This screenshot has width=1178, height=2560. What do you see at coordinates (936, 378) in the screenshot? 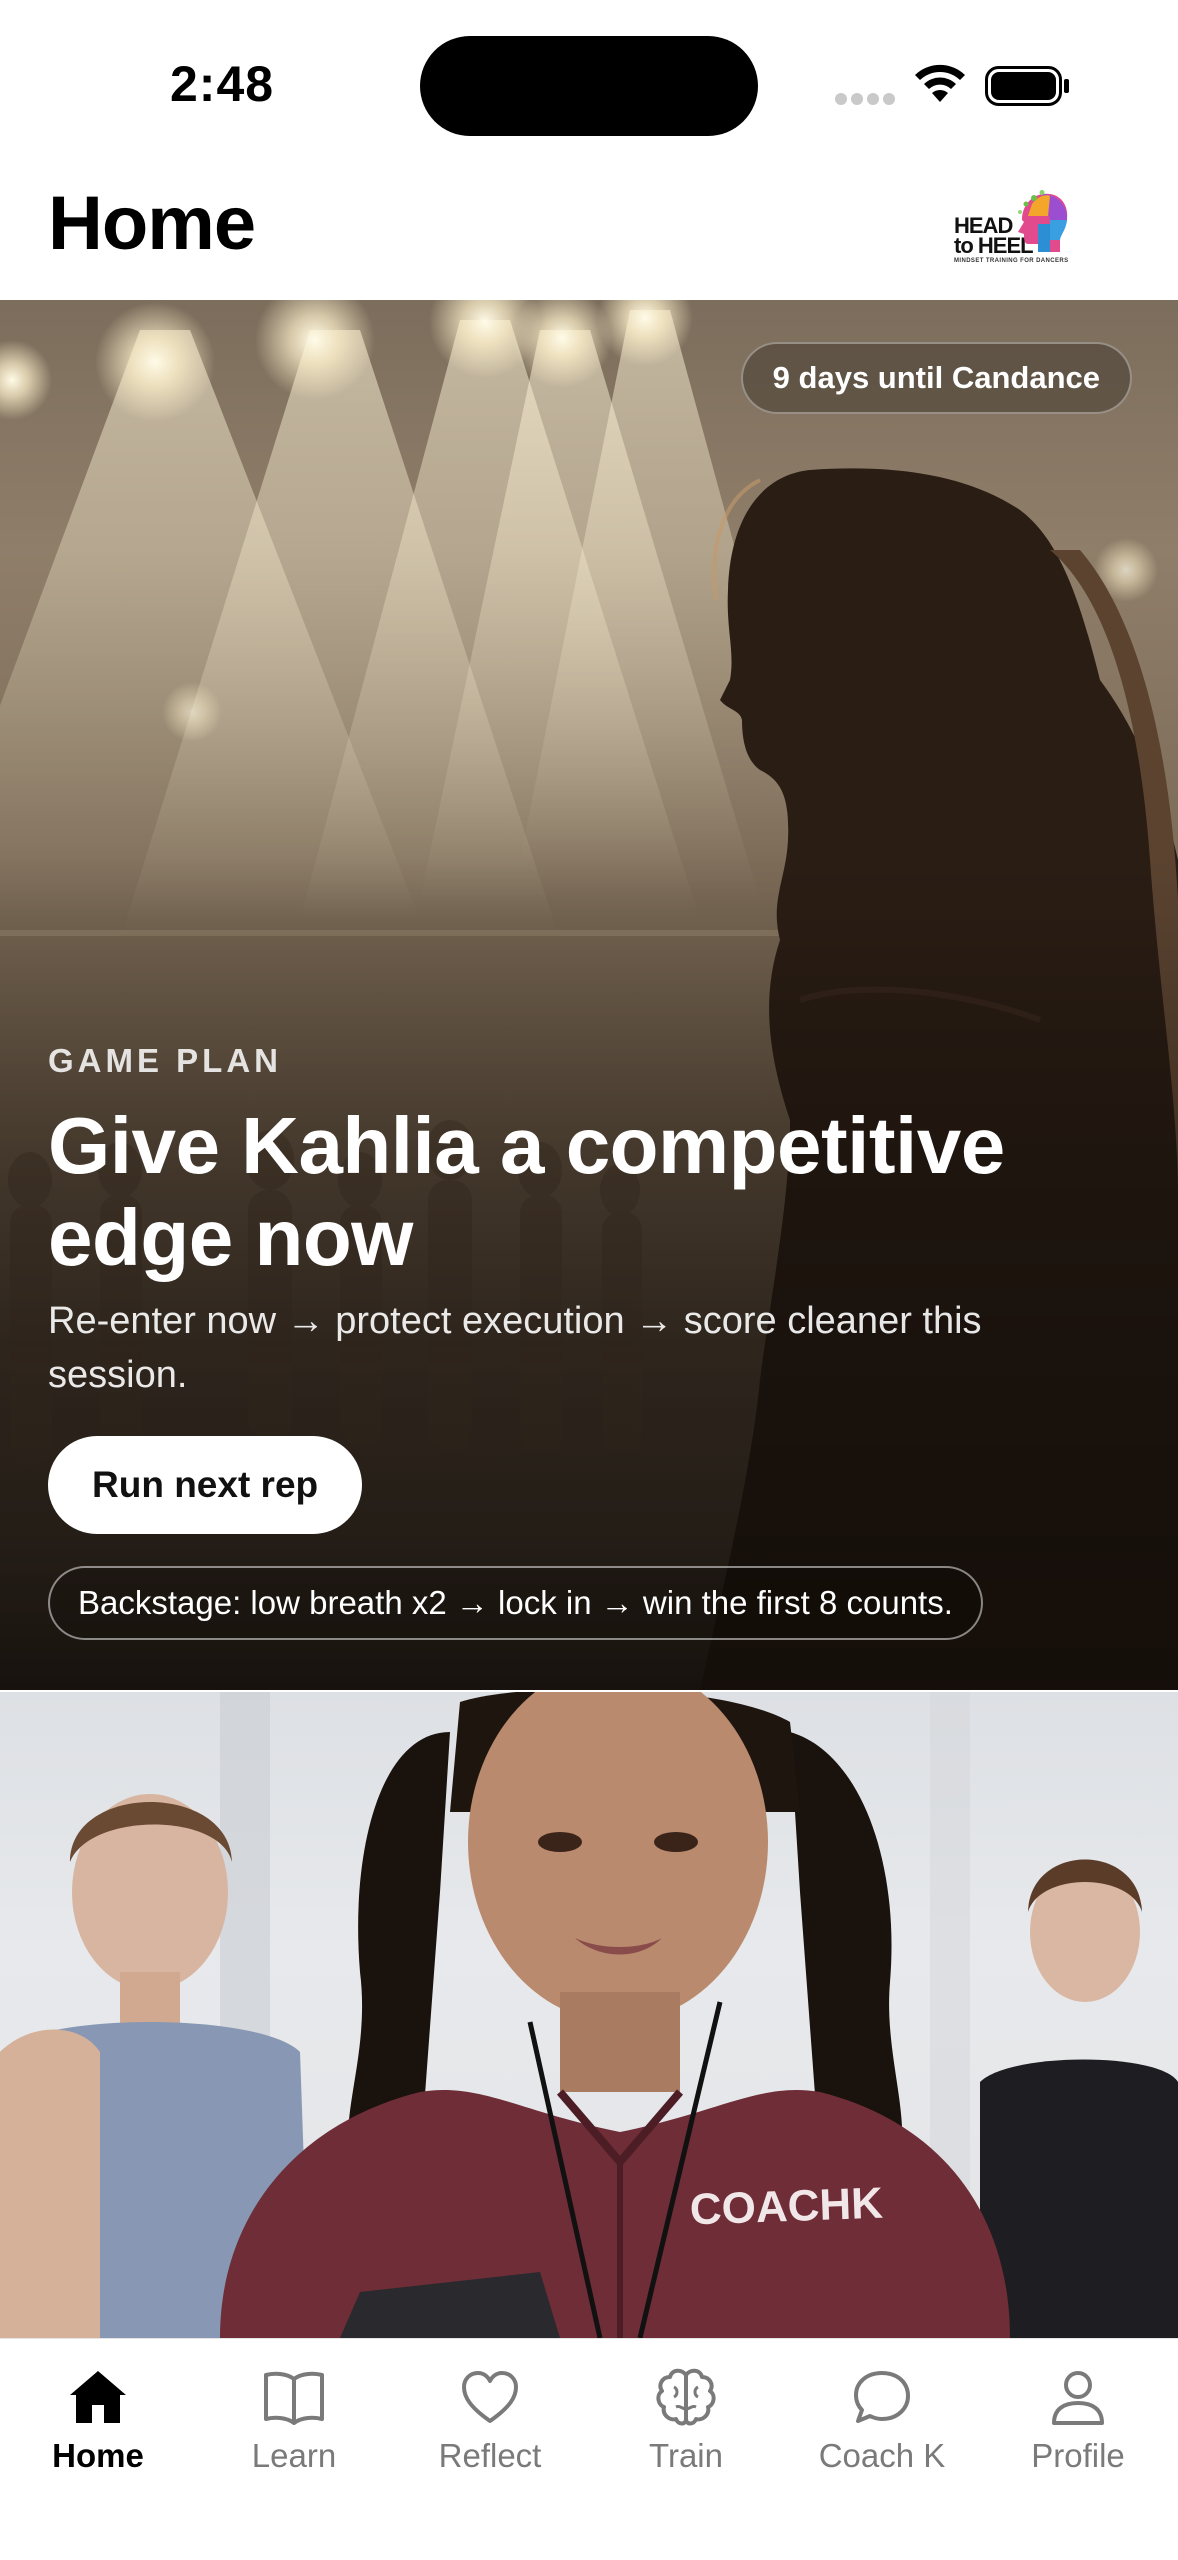
I see `event-countdown-badge: 9 days until Candance` at bounding box center [936, 378].